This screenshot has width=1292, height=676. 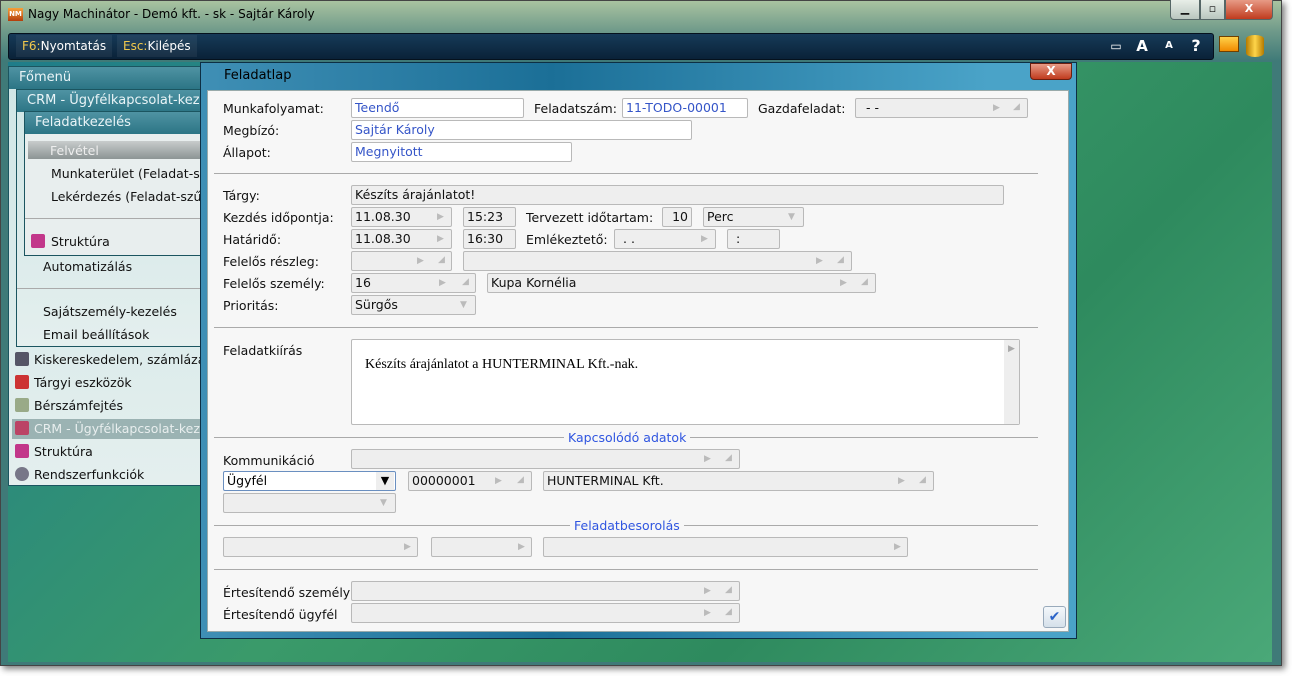 What do you see at coordinates (309, 503) in the screenshot?
I see `secondary-select: ▼` at bounding box center [309, 503].